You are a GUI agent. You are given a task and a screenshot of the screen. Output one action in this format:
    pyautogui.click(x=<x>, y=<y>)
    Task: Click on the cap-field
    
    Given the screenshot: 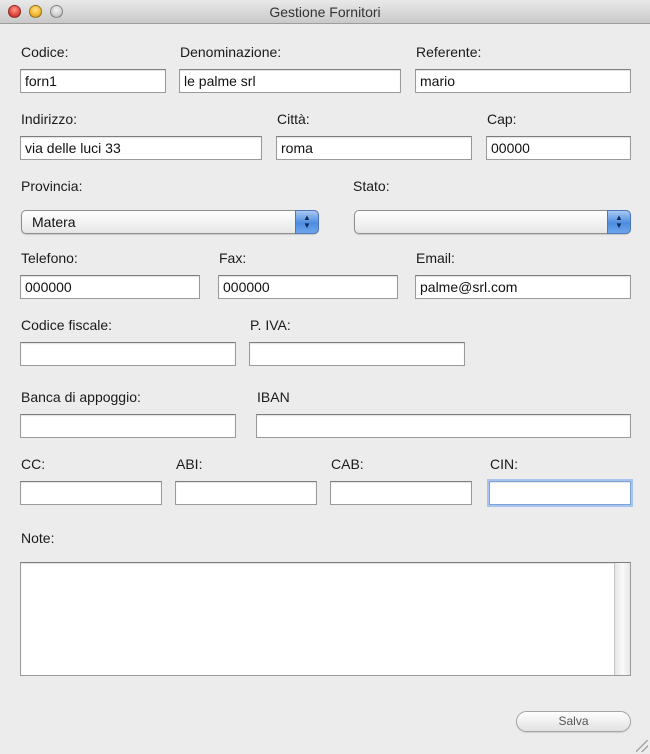 What is the action you would take?
    pyautogui.click(x=558, y=148)
    